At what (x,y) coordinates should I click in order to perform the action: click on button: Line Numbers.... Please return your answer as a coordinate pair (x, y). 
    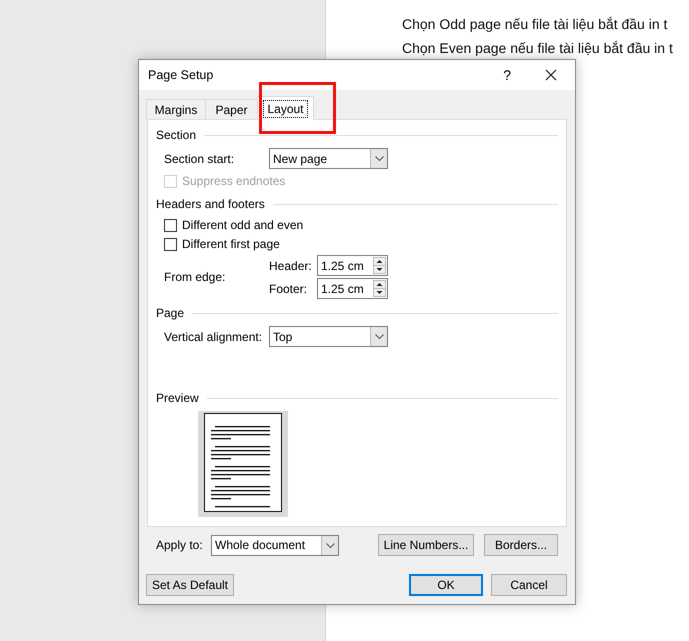
    Looking at the image, I should click on (426, 545).